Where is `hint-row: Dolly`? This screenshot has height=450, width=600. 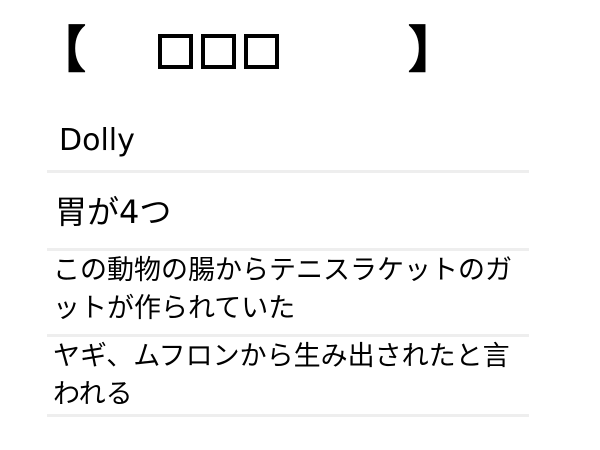 hint-row: Dolly is located at coordinates (288, 147).